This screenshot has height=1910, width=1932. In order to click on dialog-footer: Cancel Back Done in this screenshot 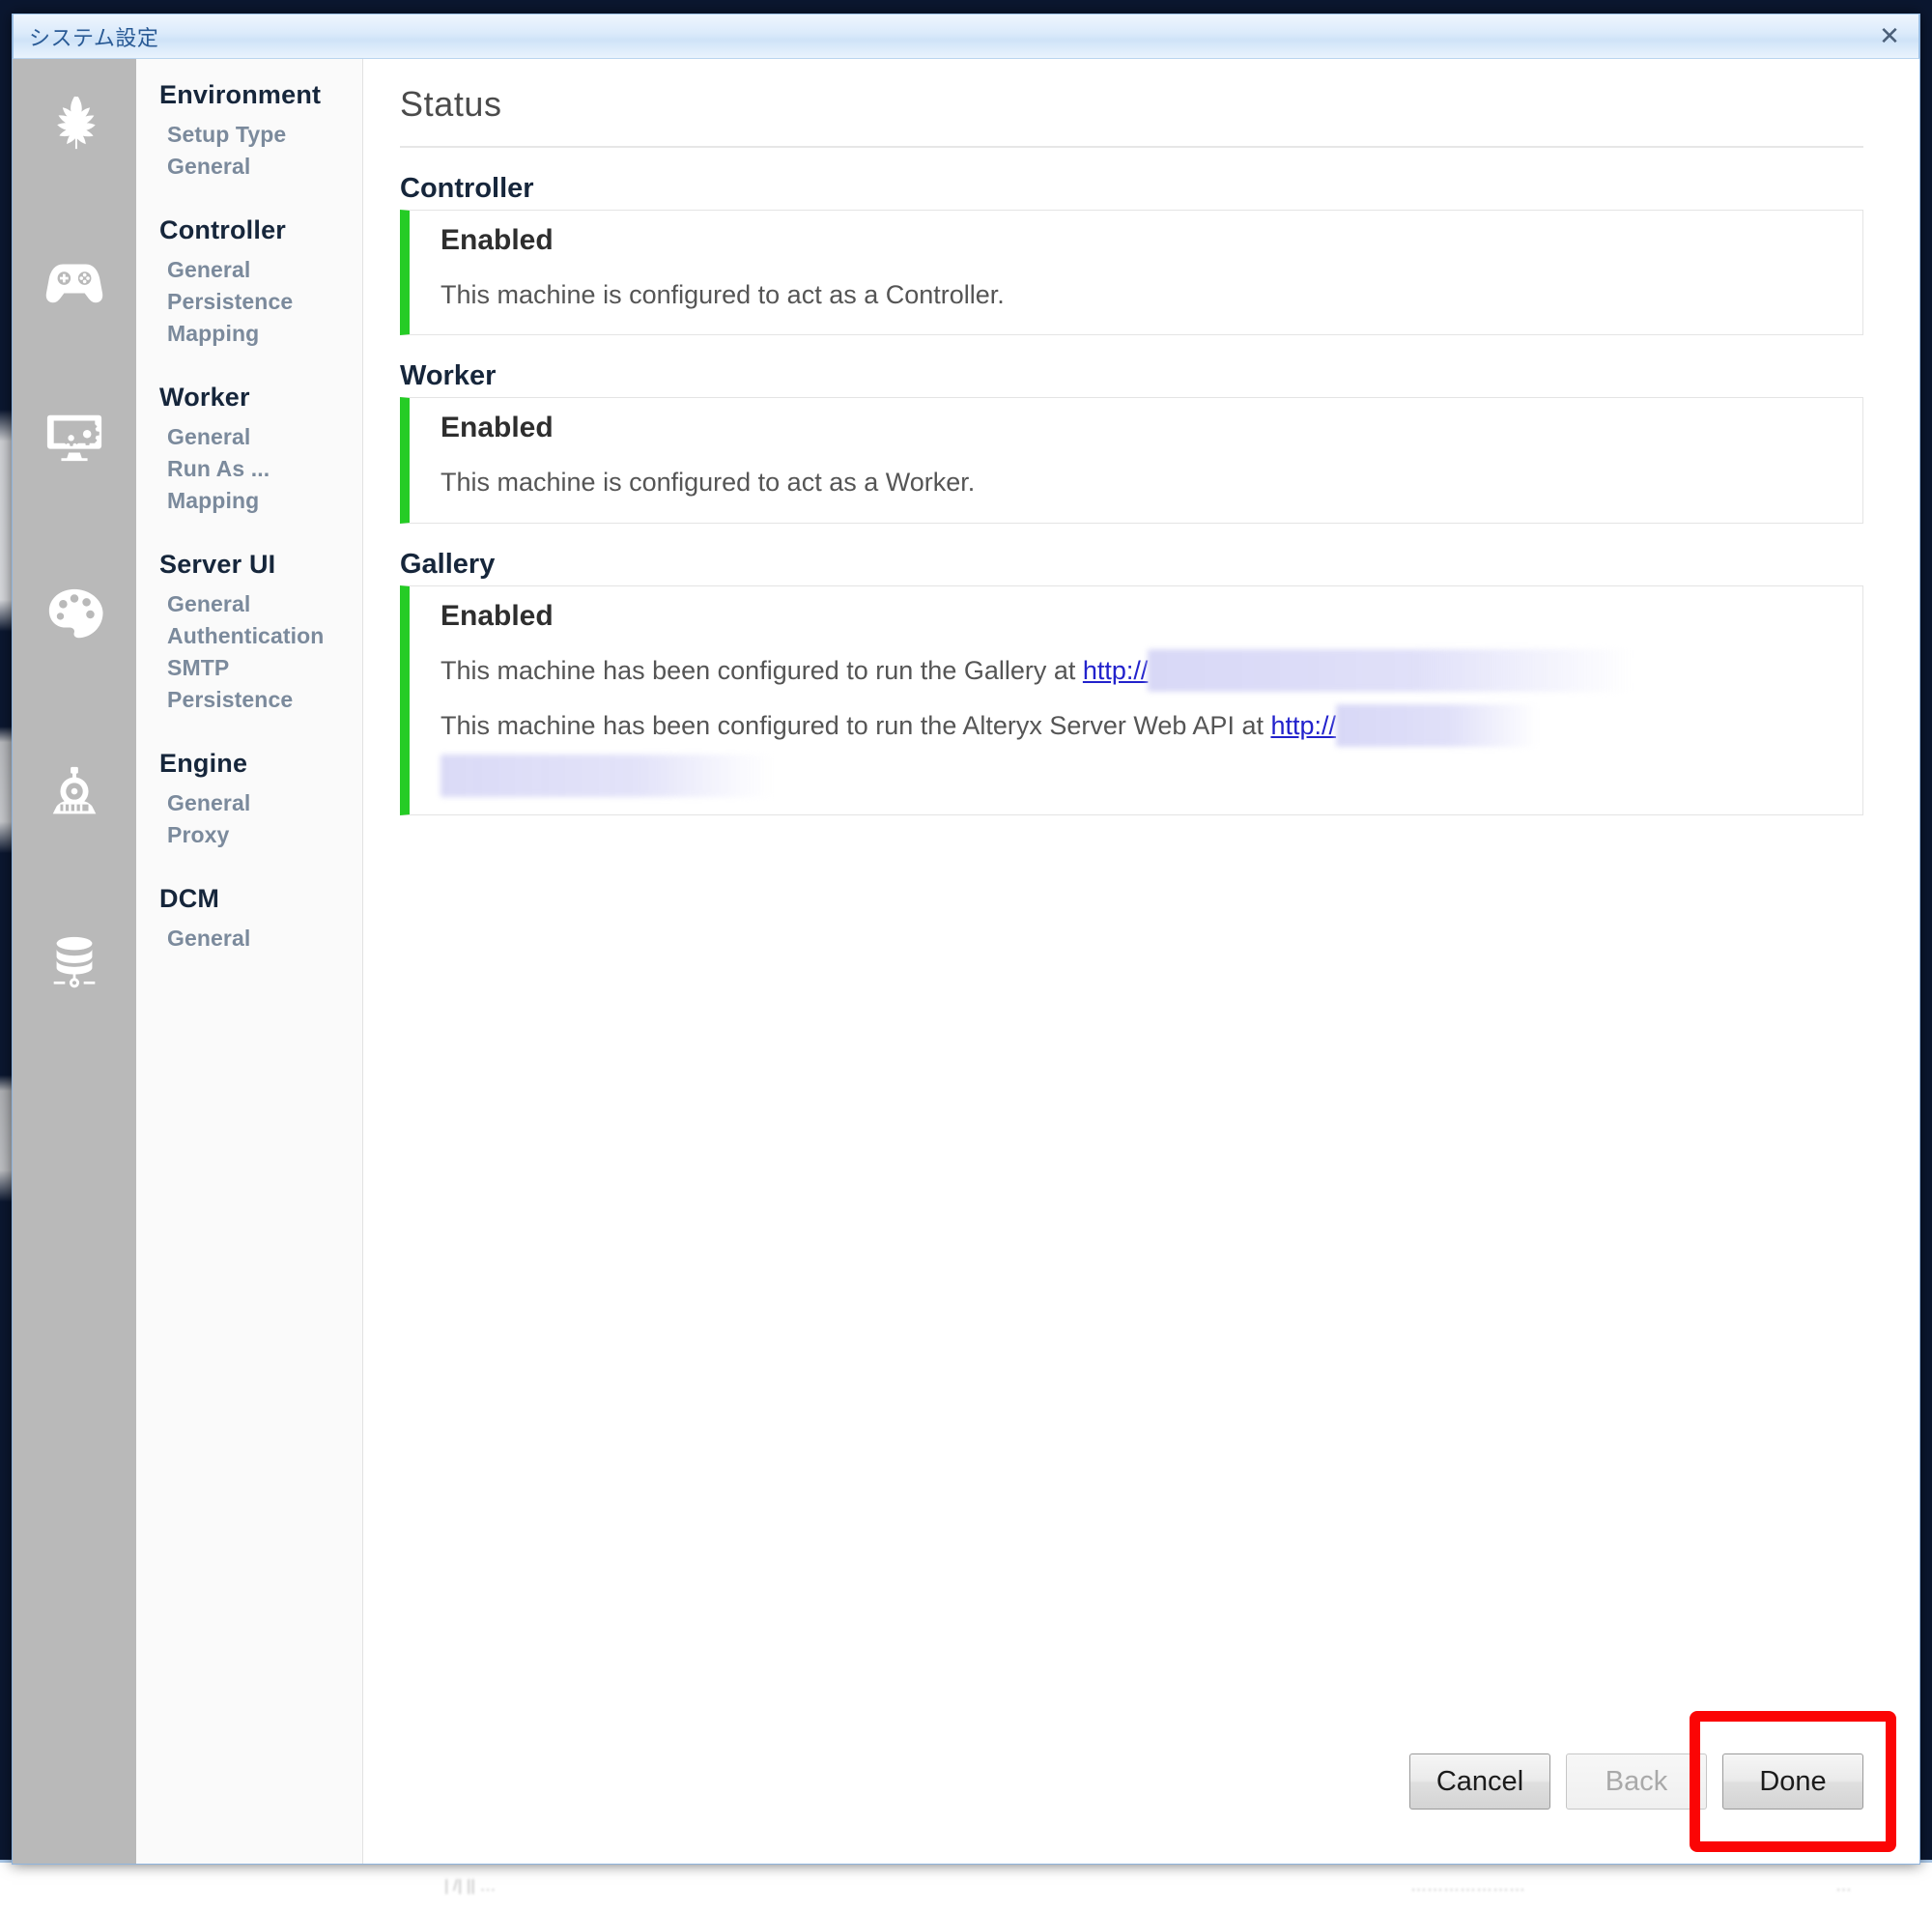, I will do `click(1652, 1782)`.